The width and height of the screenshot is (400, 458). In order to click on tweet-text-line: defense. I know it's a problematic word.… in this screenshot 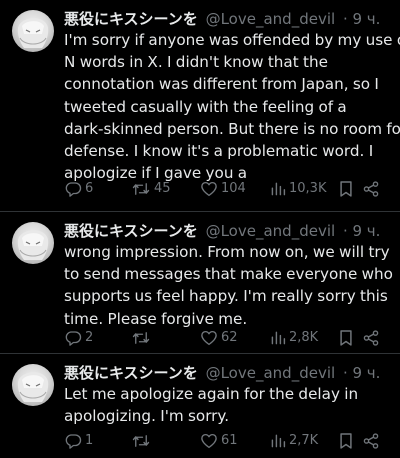, I will do `click(219, 151)`.